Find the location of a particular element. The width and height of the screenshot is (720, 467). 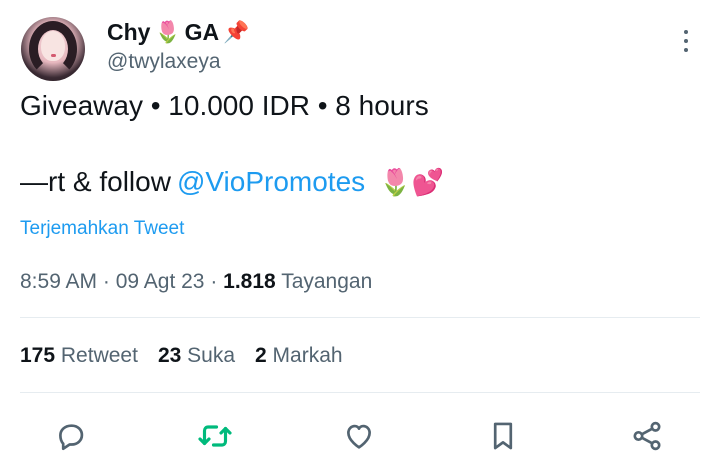

reply-icon is located at coordinates (71, 437).